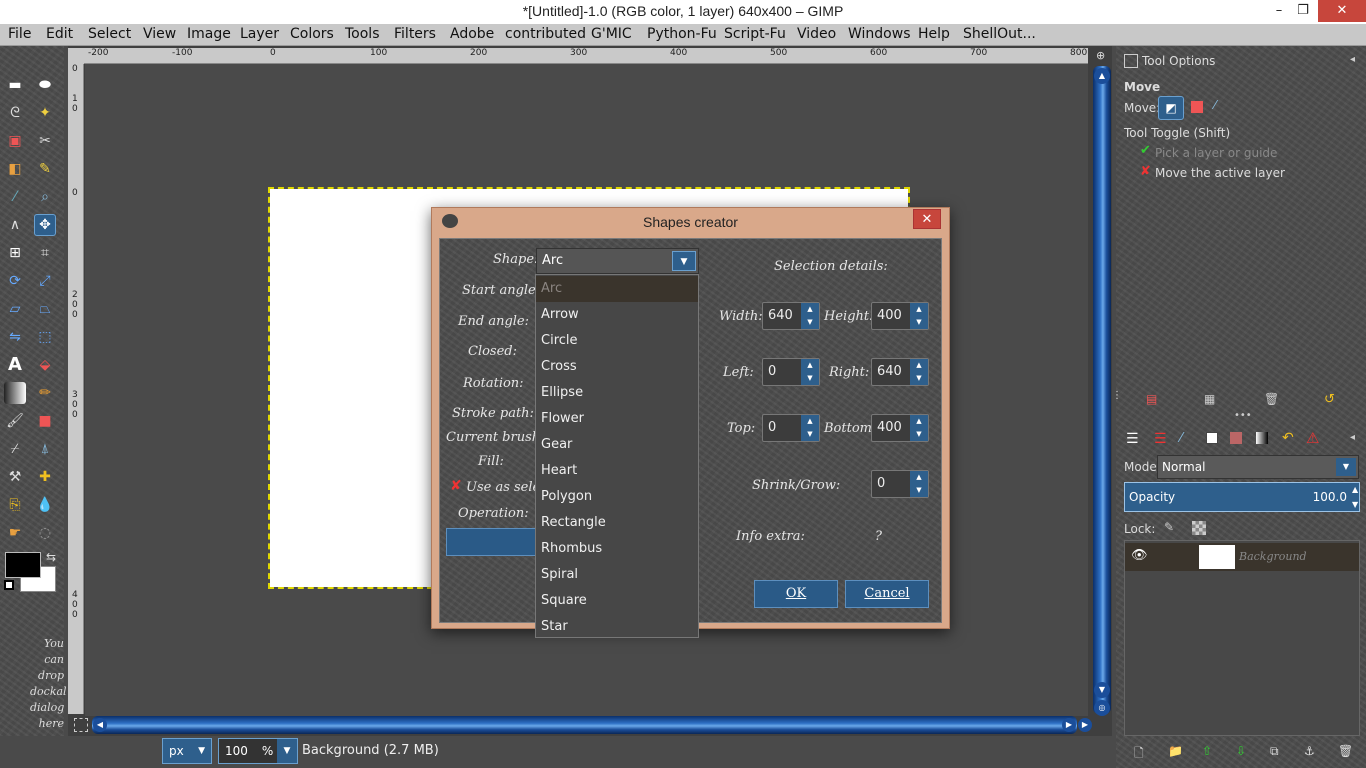 The height and width of the screenshot is (768, 1366). I want to click on flip-icon: ⇋, so click(15, 337).